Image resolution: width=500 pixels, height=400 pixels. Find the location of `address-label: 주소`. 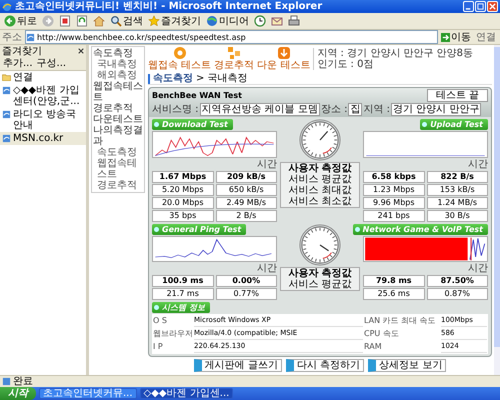

address-label: 주소 is located at coordinates (12, 37).